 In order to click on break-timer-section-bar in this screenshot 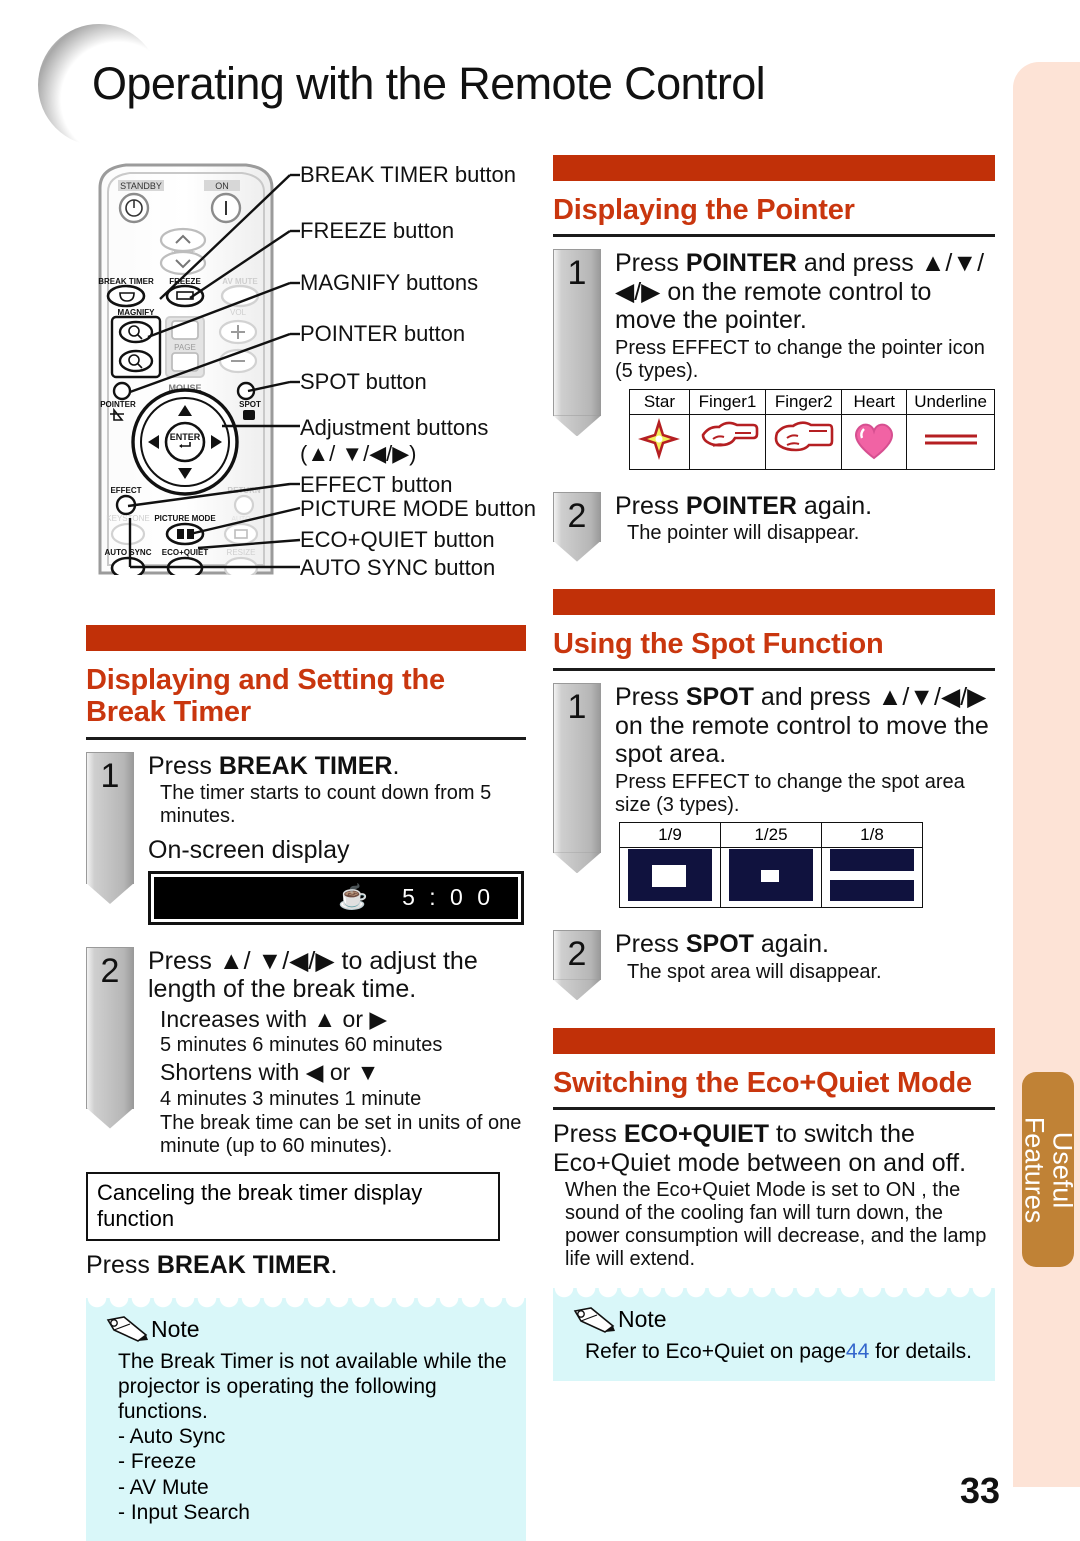, I will do `click(306, 638)`.